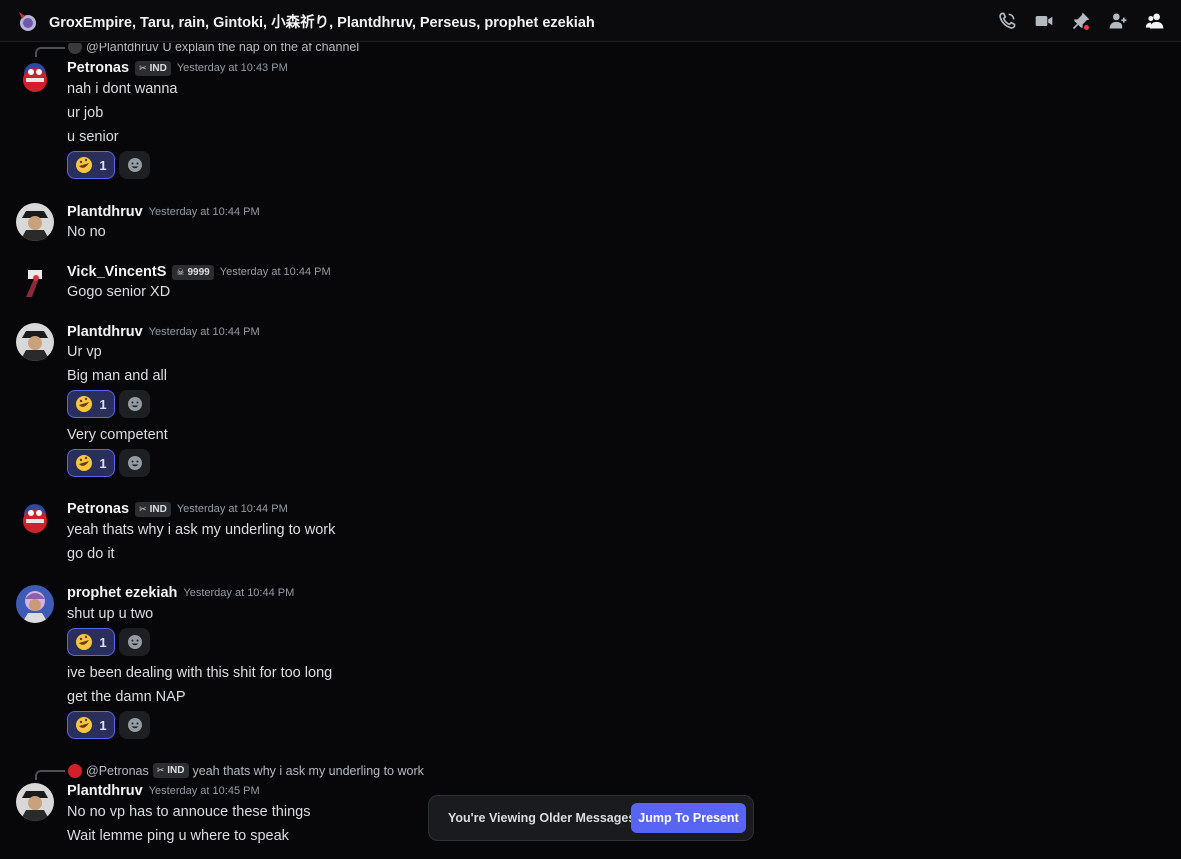  I want to click on unread-pin-badge, so click(1086, 27).